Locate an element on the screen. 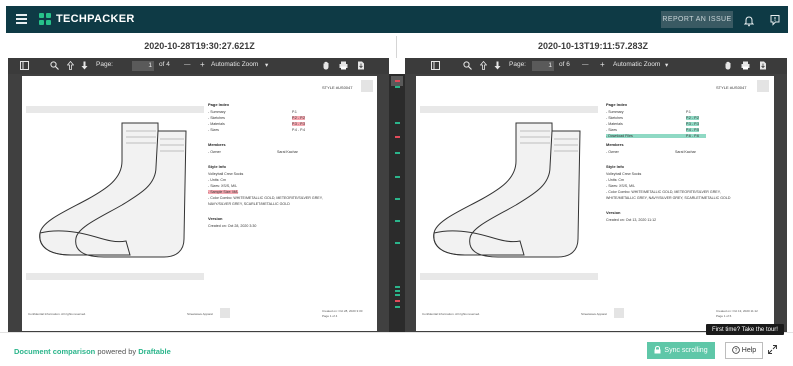 The image size is (793, 366). footer-logo-icon is located at coordinates (225, 313).